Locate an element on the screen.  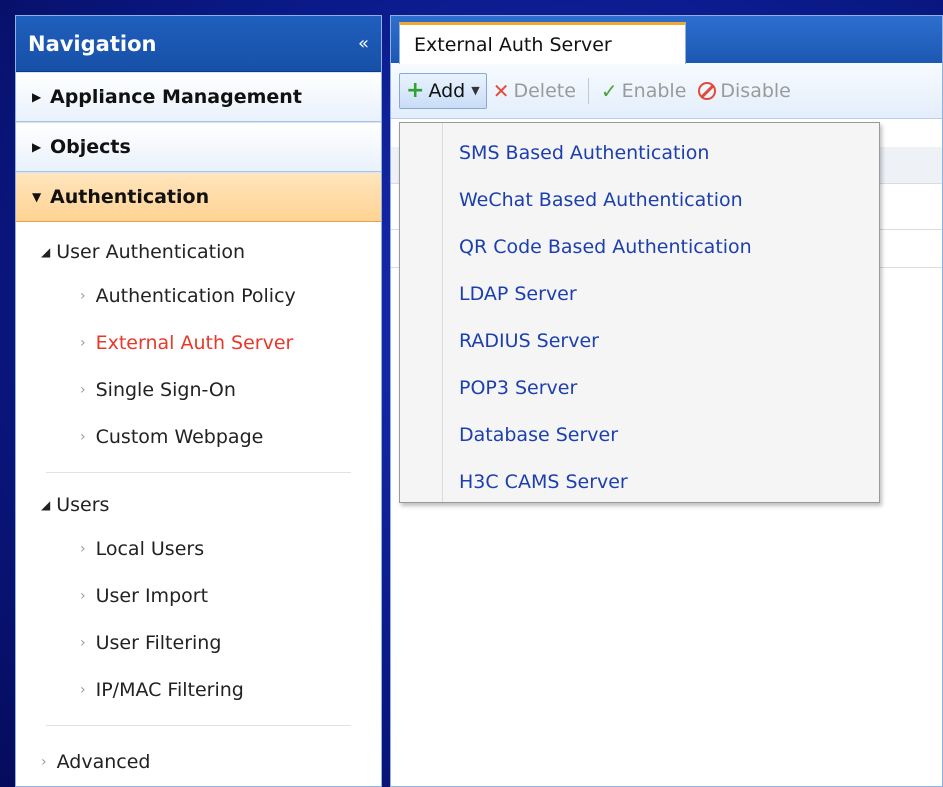
toolbar: + Add ▼ ✕ Delete ✓ Enable Disable is located at coordinates (666, 91).